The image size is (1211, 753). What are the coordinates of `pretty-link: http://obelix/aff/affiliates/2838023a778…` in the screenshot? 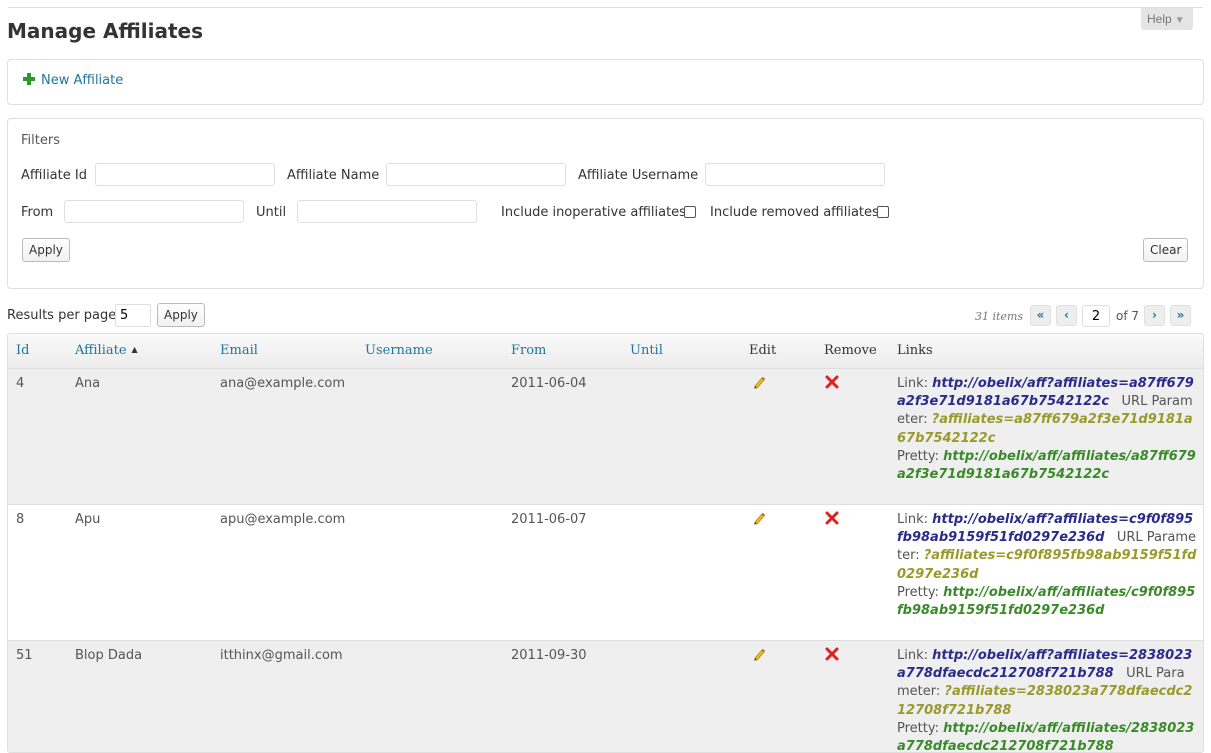 It's located at (1045, 736).